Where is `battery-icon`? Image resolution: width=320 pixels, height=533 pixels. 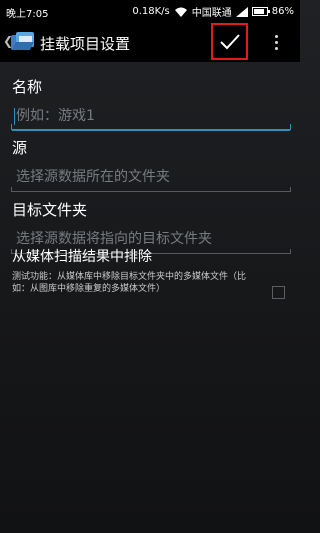 battery-icon is located at coordinates (260, 11).